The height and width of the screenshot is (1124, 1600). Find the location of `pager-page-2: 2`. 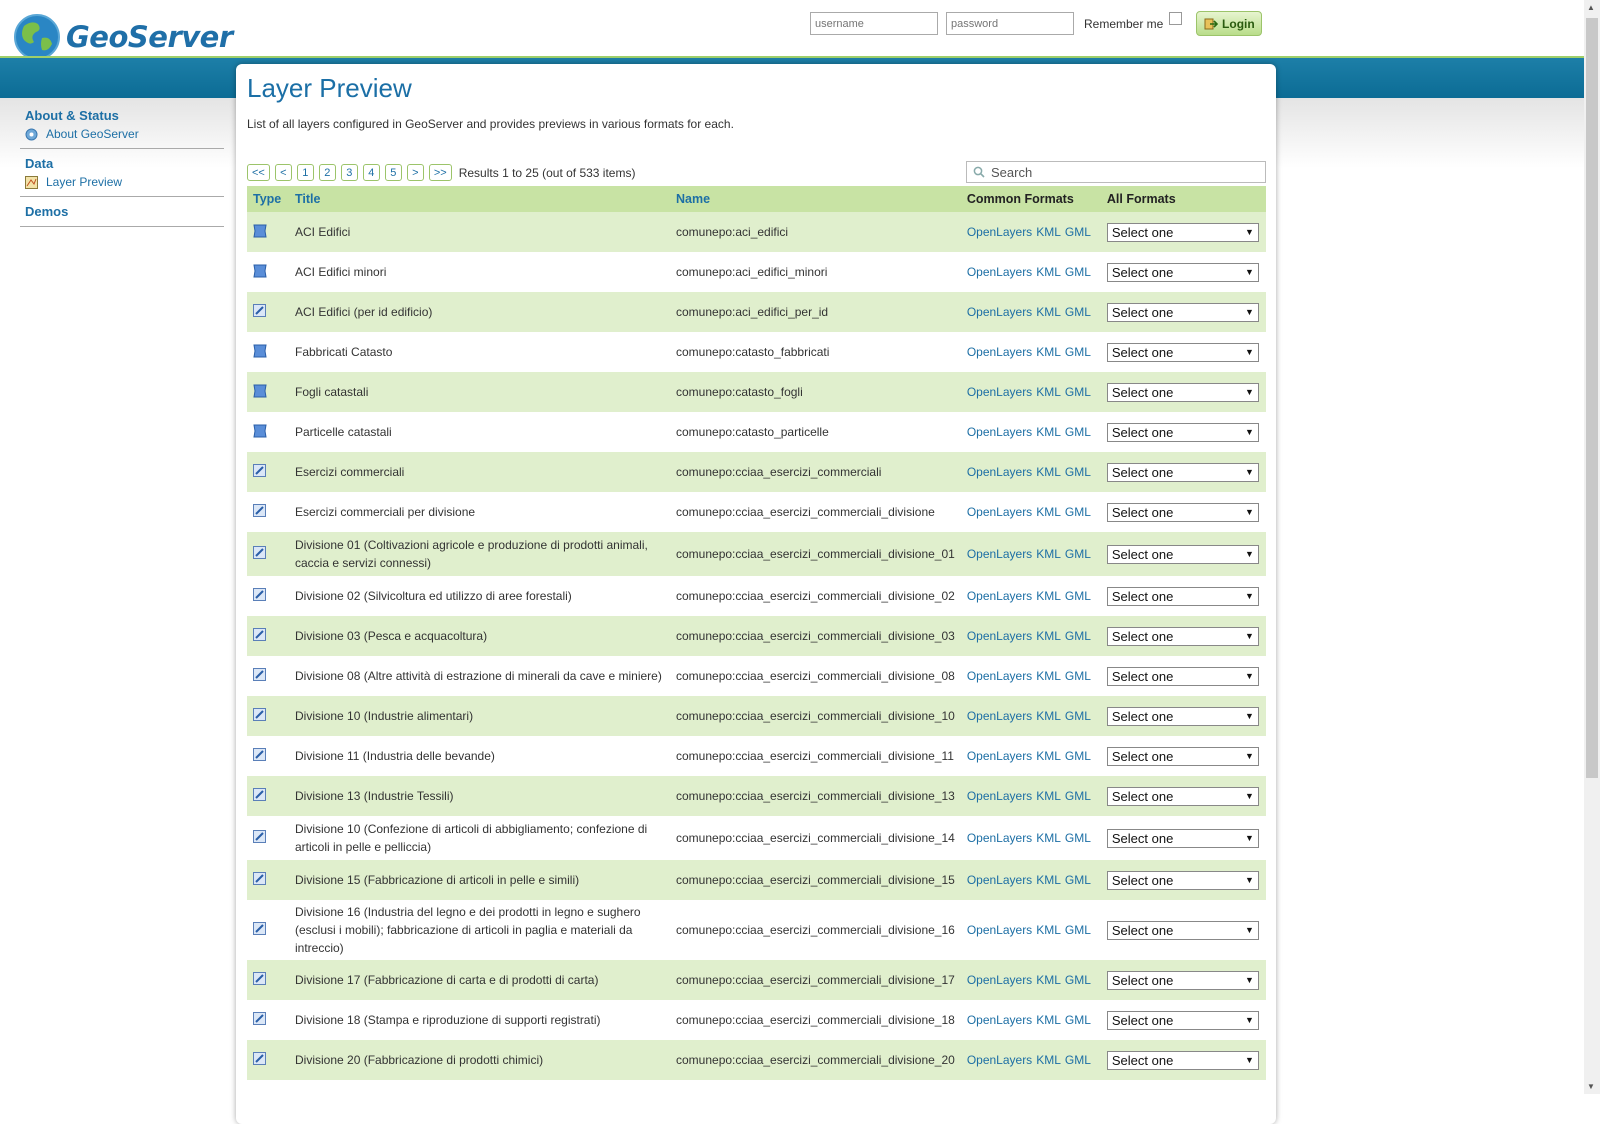

pager-page-2: 2 is located at coordinates (327, 172).